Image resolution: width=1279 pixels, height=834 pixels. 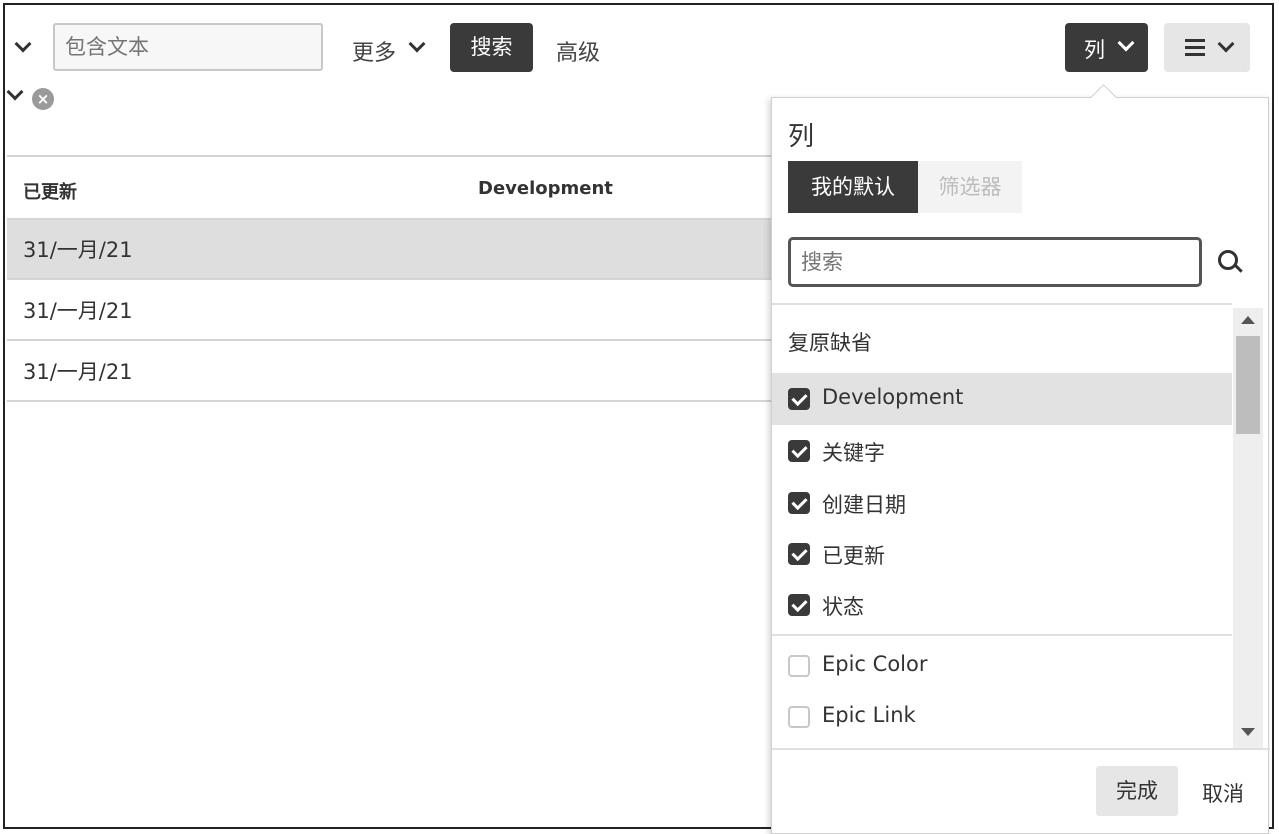 What do you see at coordinates (1002, 554) in the screenshot?
I see `column-option-updated: 已更新` at bounding box center [1002, 554].